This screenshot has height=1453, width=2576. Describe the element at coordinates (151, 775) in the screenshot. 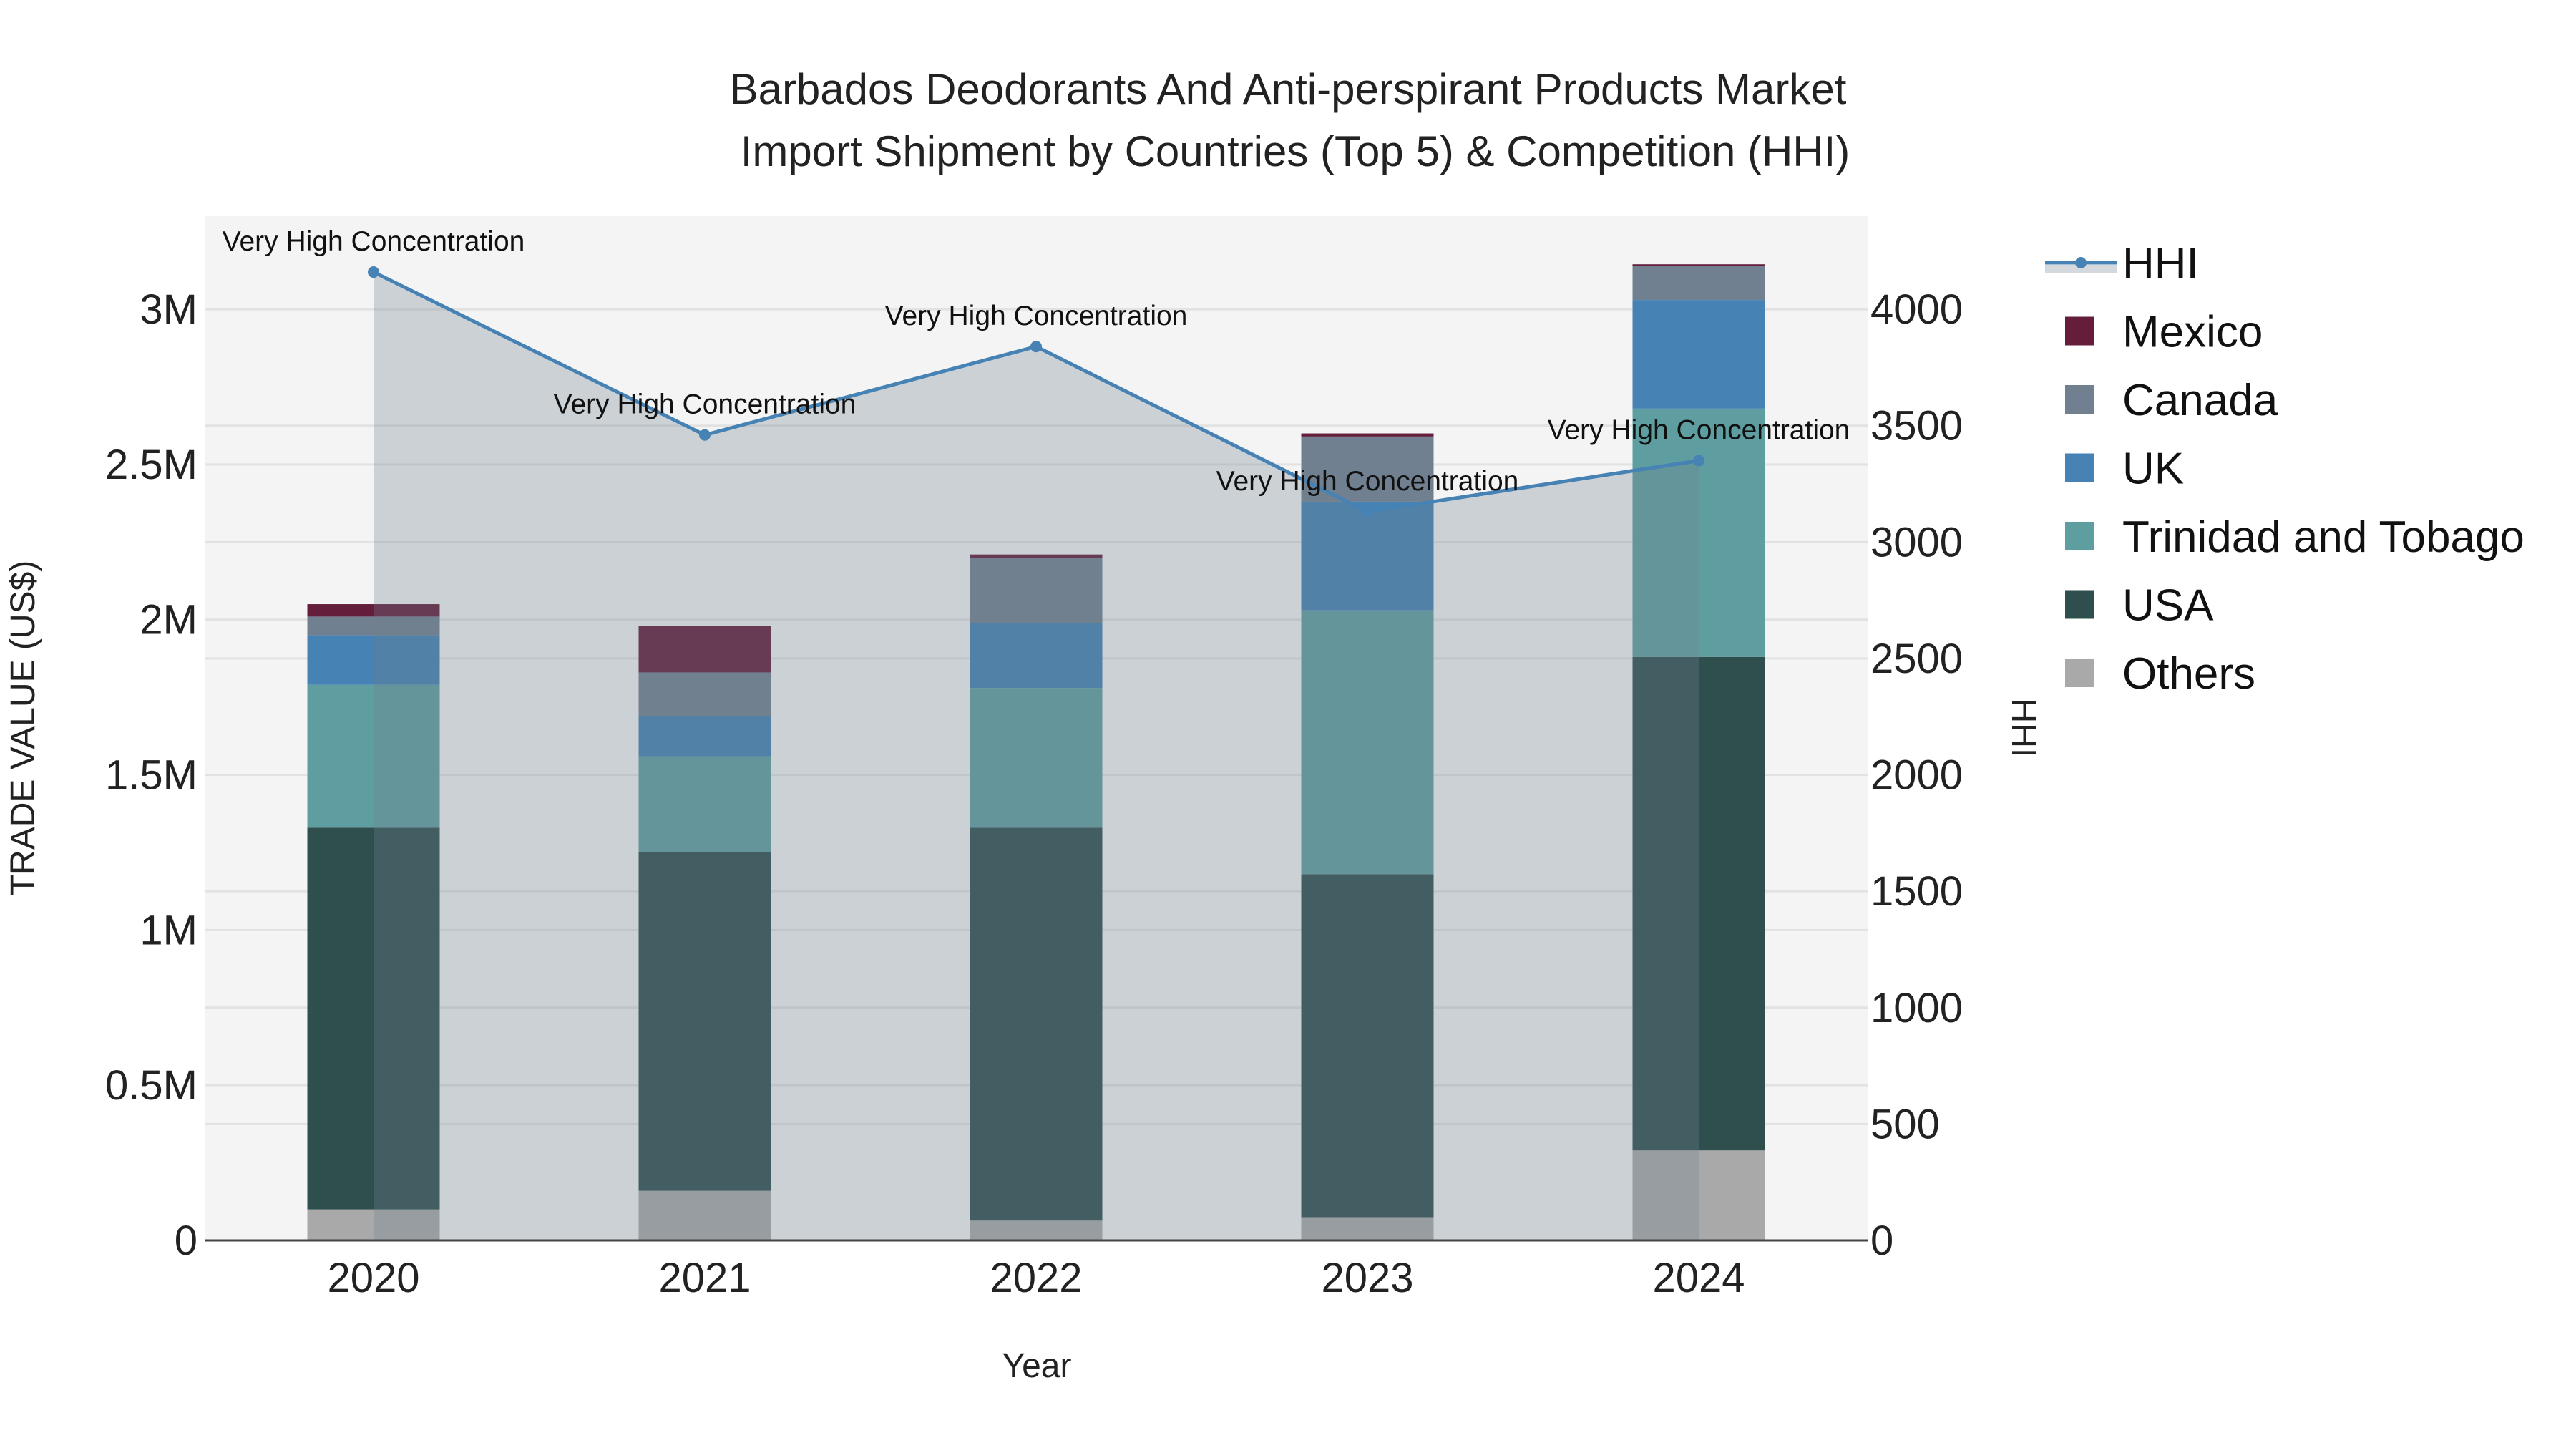

I see `y-tick-label: 1.5M` at that location.